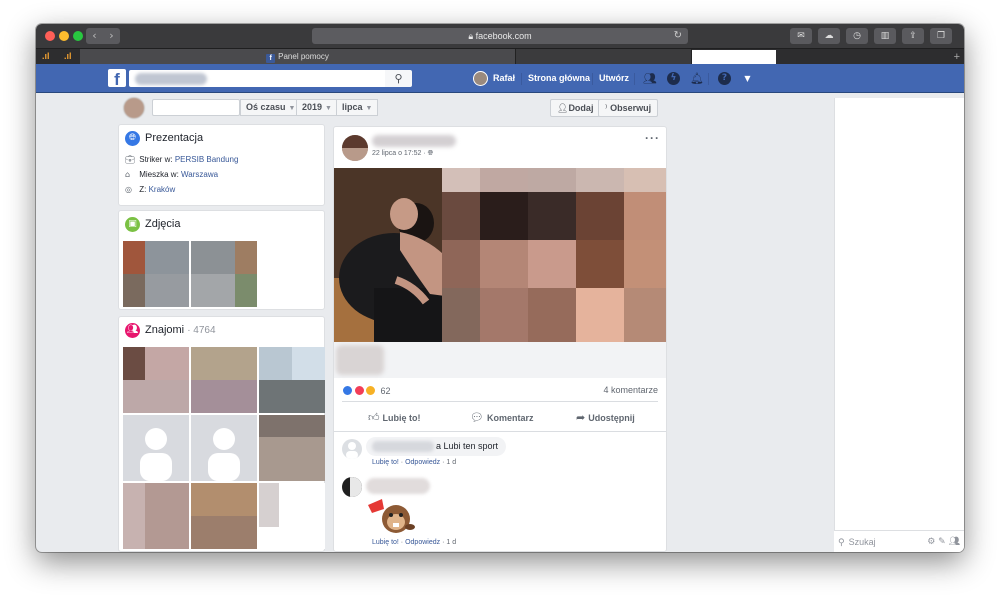 The height and width of the screenshot is (600, 1000). What do you see at coordinates (398, 78) in the screenshot?
I see `search-button: ⚲` at bounding box center [398, 78].